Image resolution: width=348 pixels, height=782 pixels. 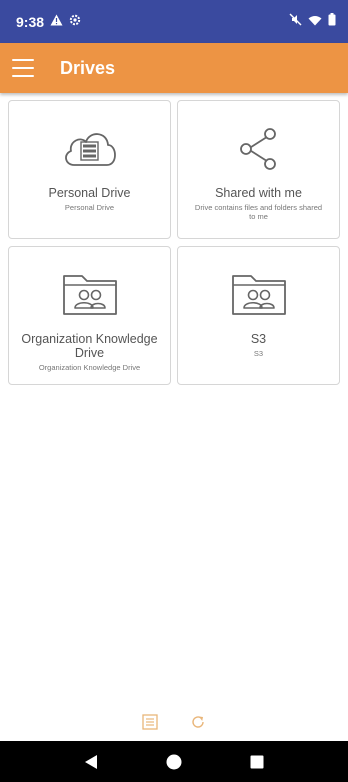 What do you see at coordinates (48, 22) in the screenshot?
I see `status-left: 9:38` at bounding box center [48, 22].